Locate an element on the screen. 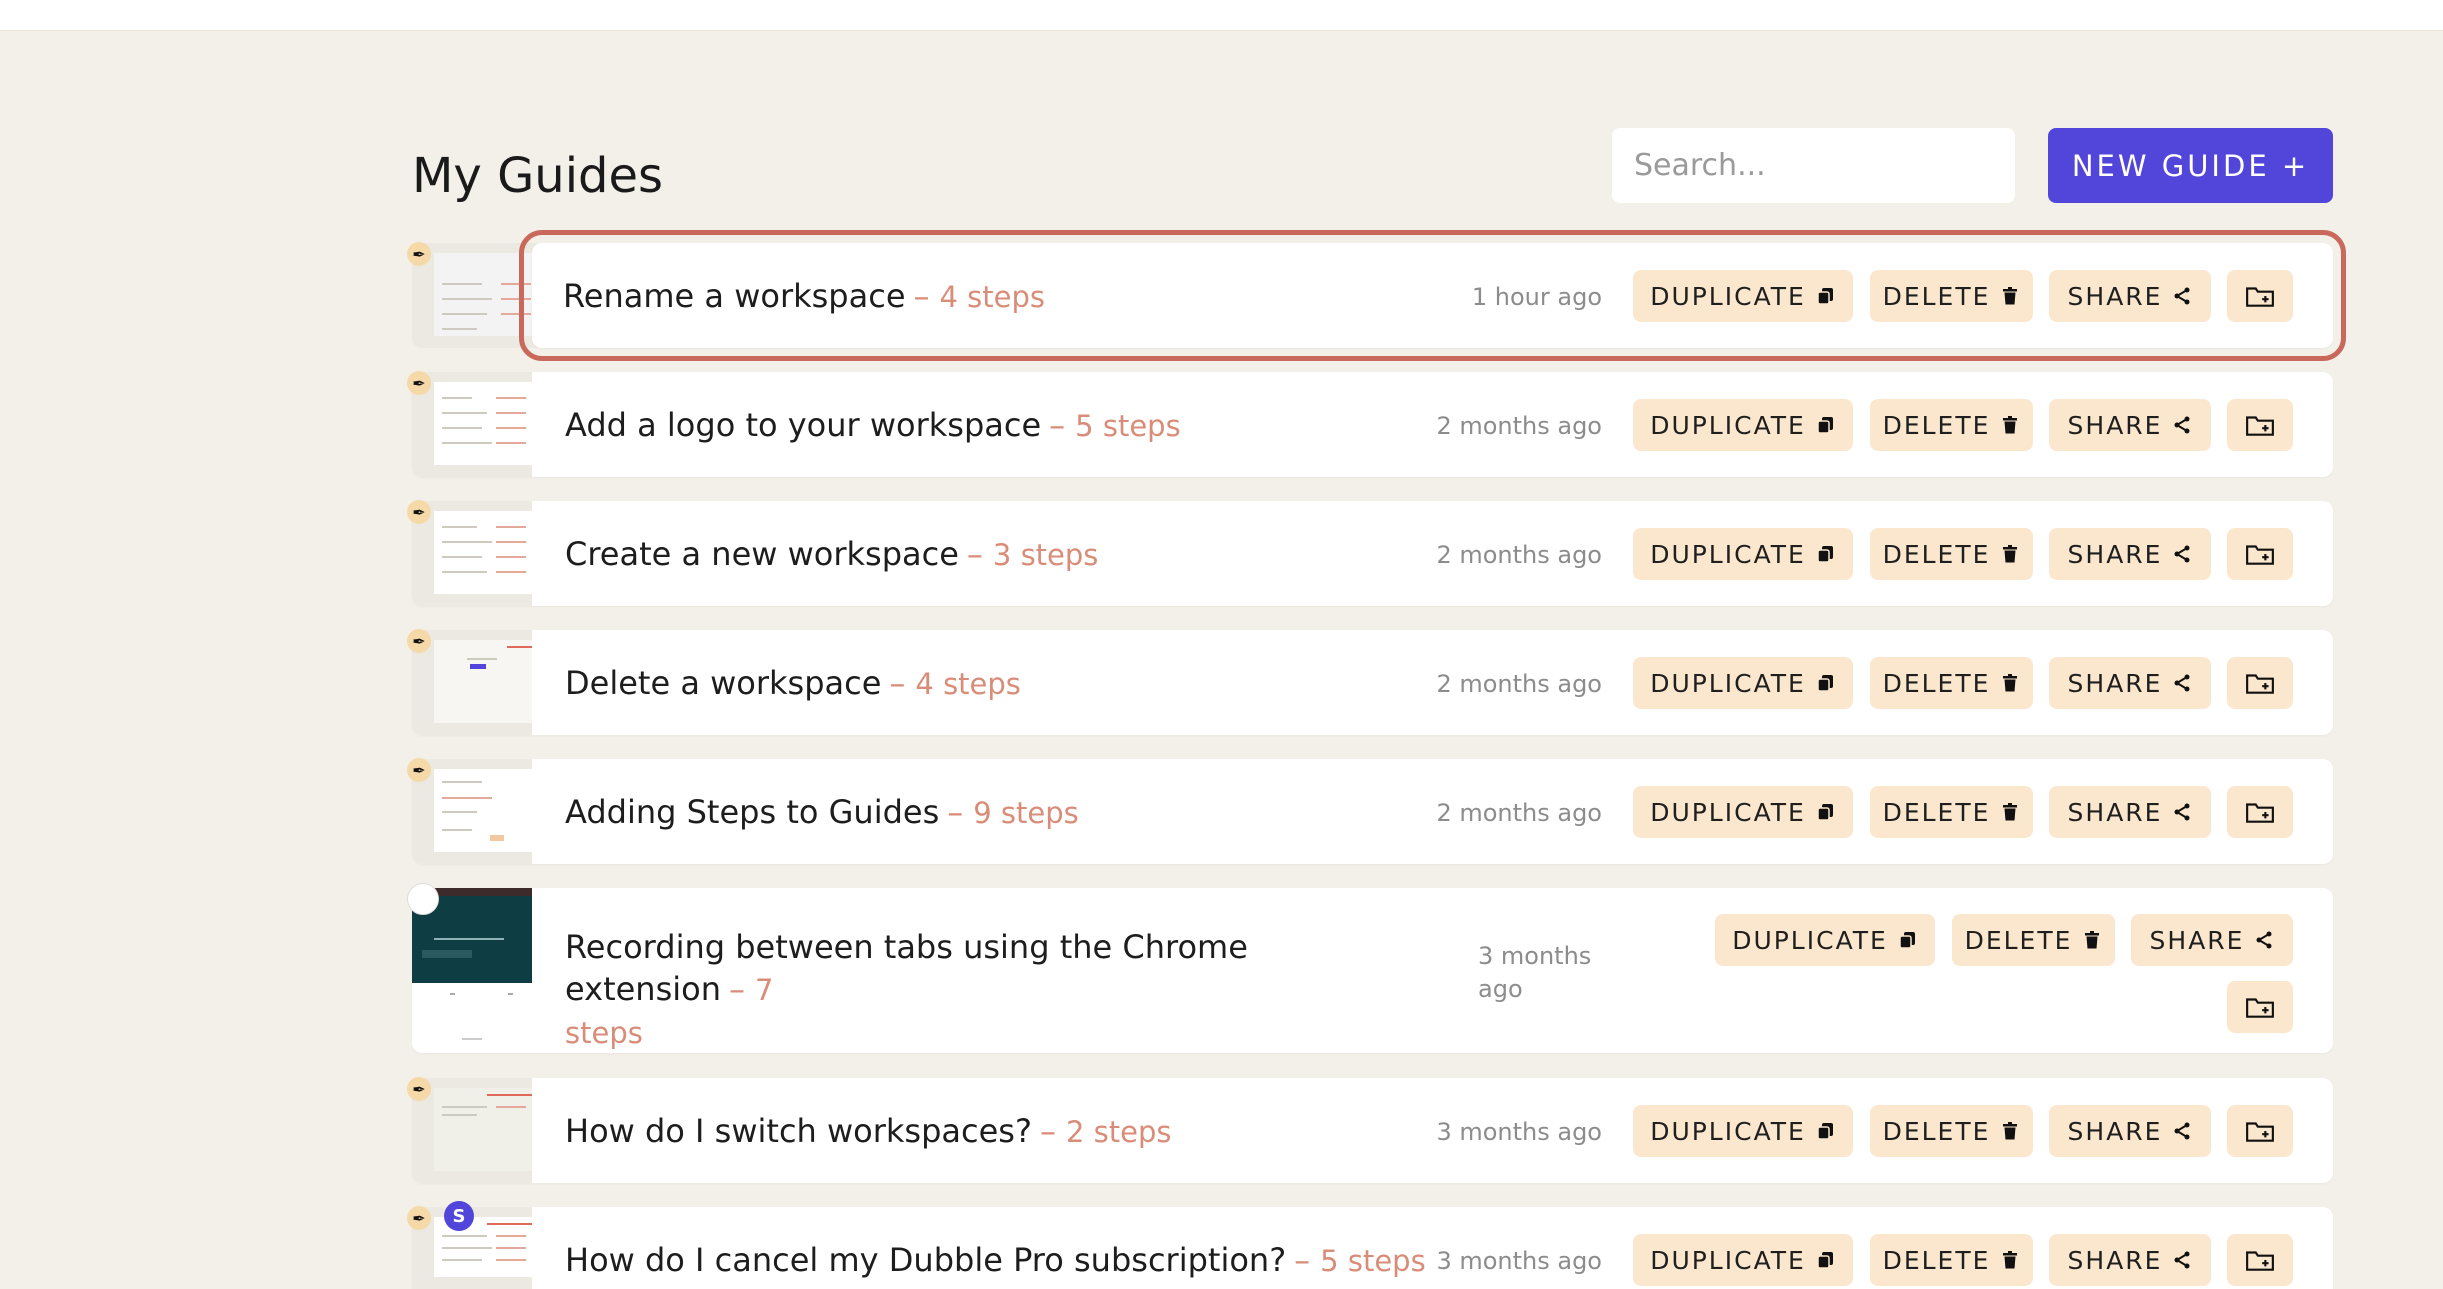  step-count: 2 steps is located at coordinates (1118, 1132).